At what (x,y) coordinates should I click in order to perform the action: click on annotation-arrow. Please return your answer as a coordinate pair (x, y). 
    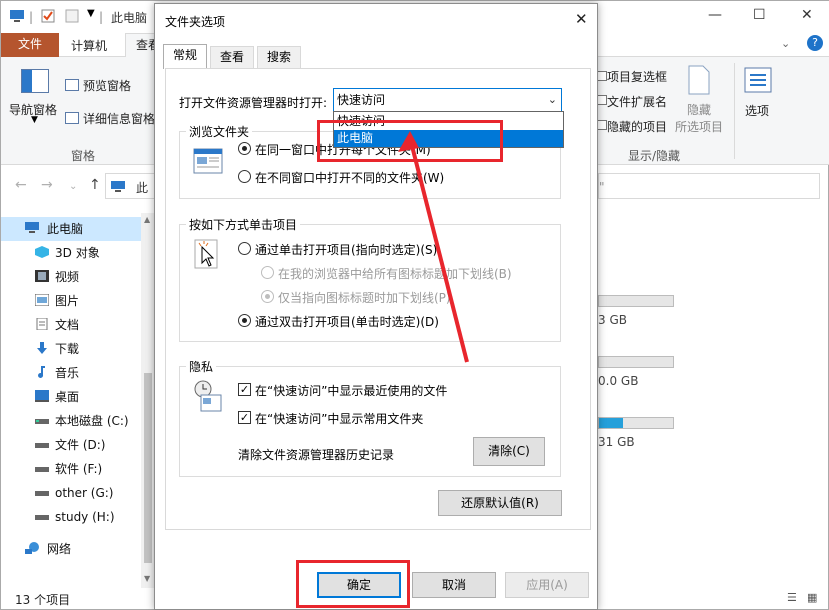
    Looking at the image, I should click on (433, 247).